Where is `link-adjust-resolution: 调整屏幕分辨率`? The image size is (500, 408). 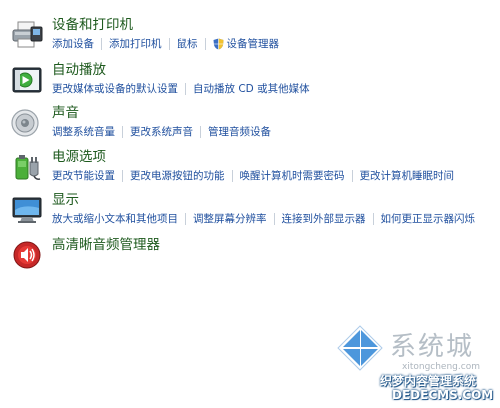
link-adjust-resolution: 调整屏幕分辨率 is located at coordinates (230, 219).